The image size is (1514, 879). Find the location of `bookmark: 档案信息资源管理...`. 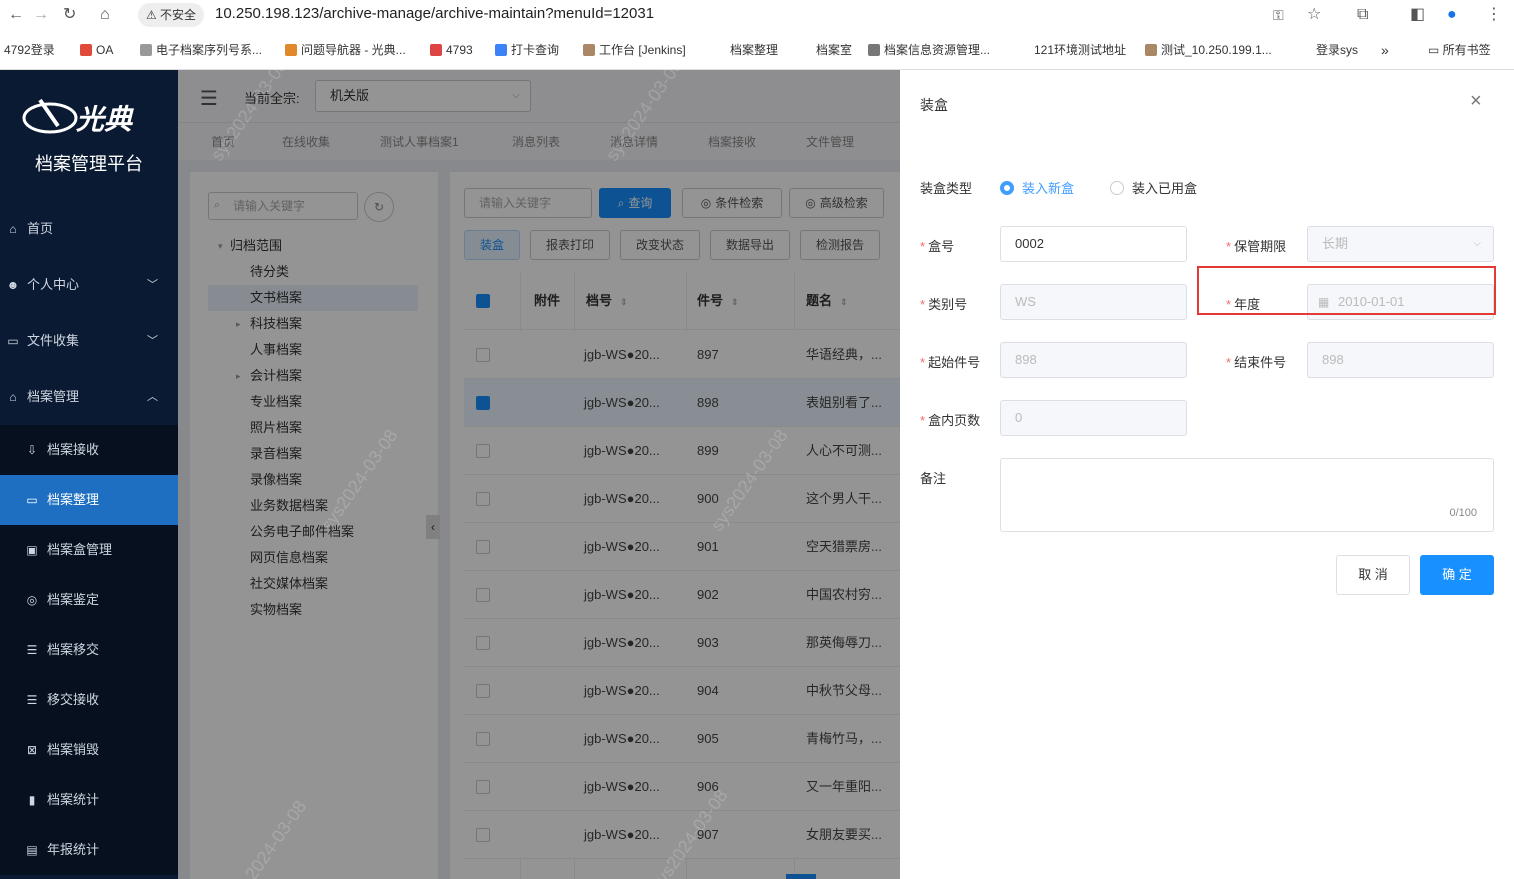

bookmark: 档案信息资源管理... is located at coordinates (929, 50).